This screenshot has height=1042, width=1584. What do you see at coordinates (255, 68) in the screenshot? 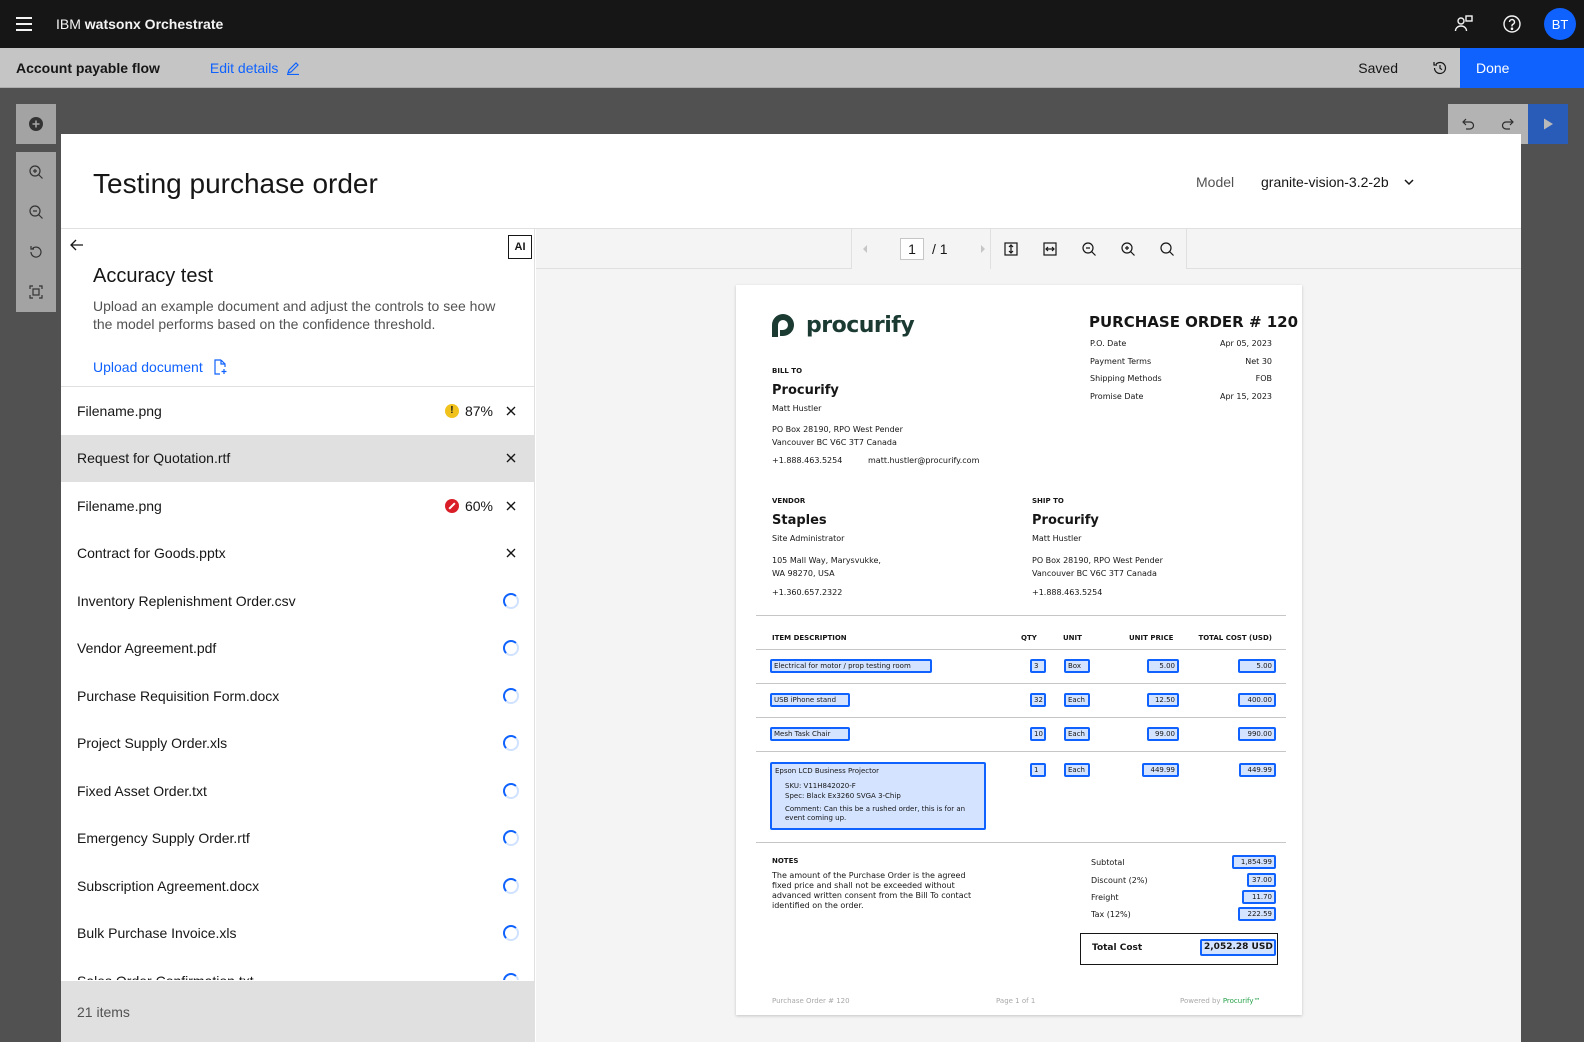
I see `edit-details-link: Edit details` at bounding box center [255, 68].